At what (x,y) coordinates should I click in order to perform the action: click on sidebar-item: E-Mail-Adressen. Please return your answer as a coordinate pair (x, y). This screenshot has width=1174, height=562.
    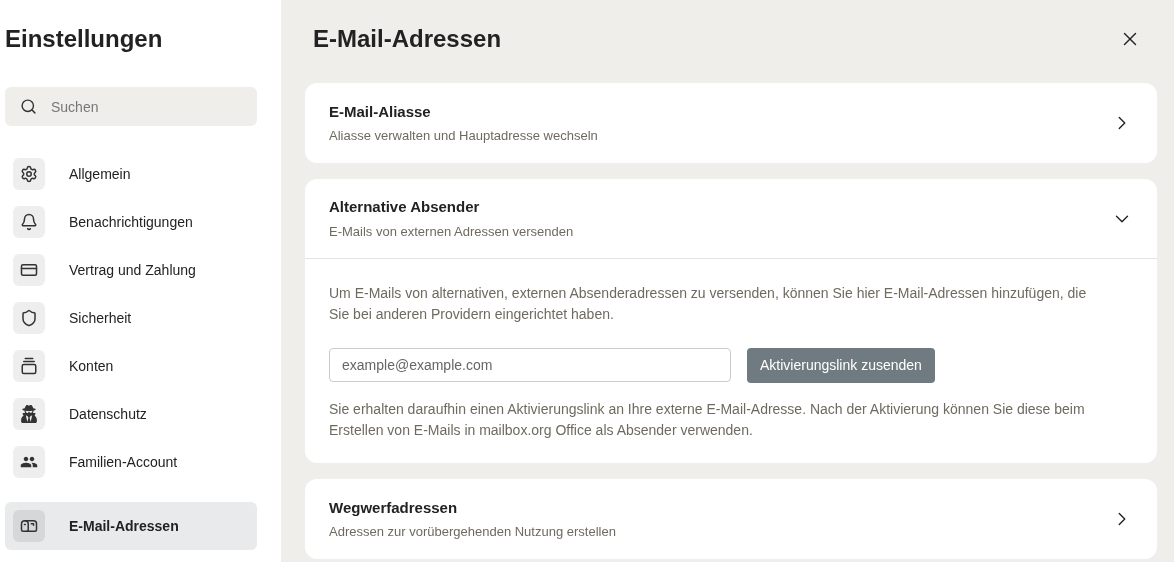
    Looking at the image, I should click on (131, 526).